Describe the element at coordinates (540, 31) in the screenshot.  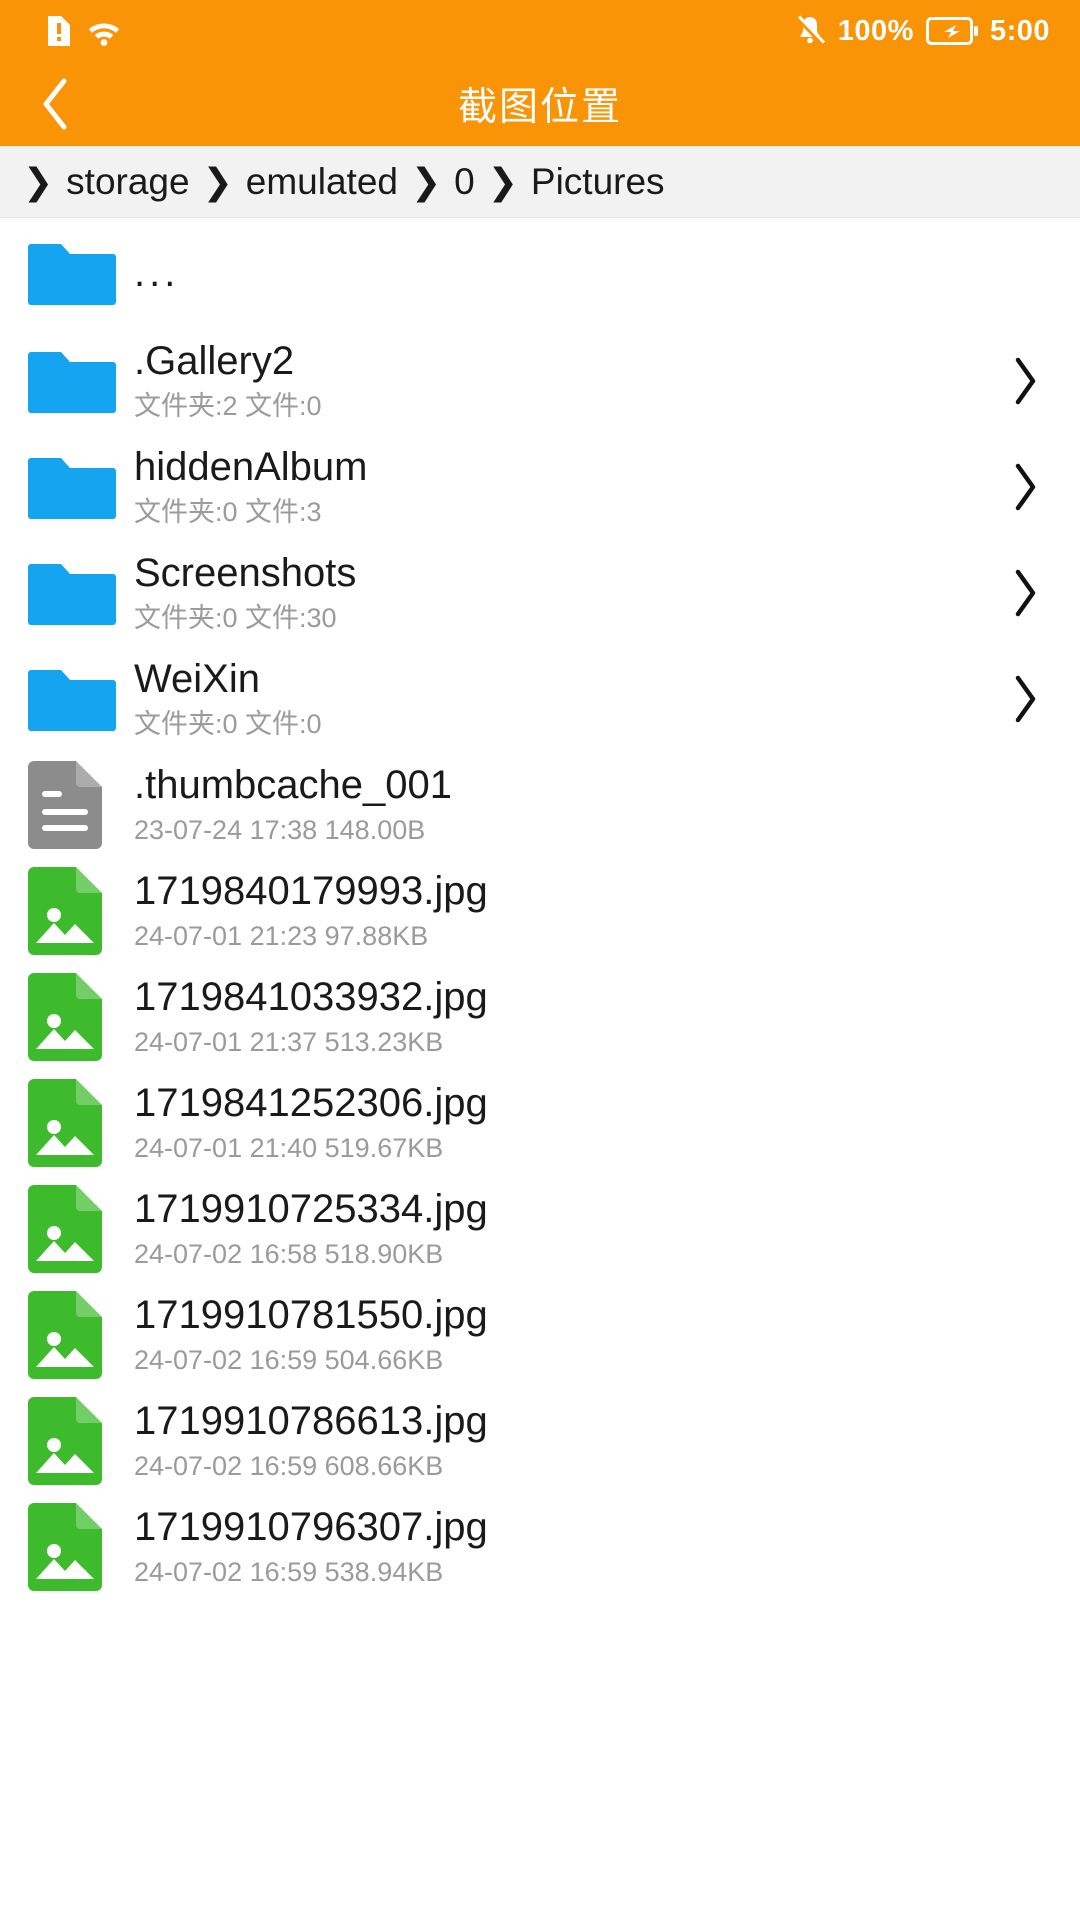
I see `status-bar: 100% 5:00` at that location.